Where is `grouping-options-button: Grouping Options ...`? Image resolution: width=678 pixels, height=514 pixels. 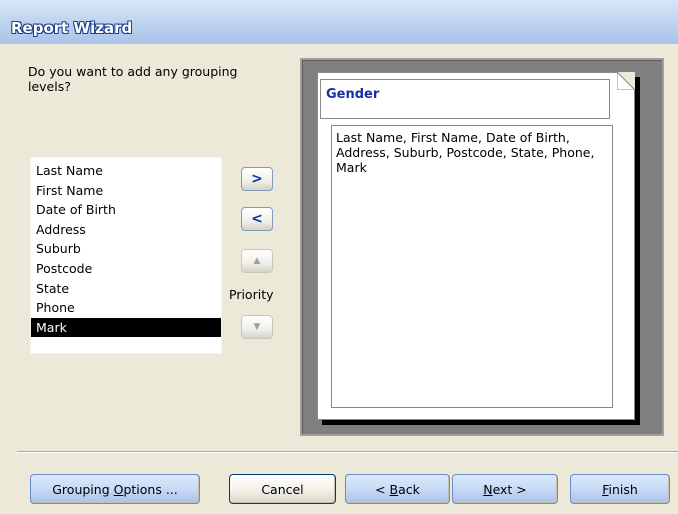 grouping-options-button: Grouping Options ... is located at coordinates (115, 489).